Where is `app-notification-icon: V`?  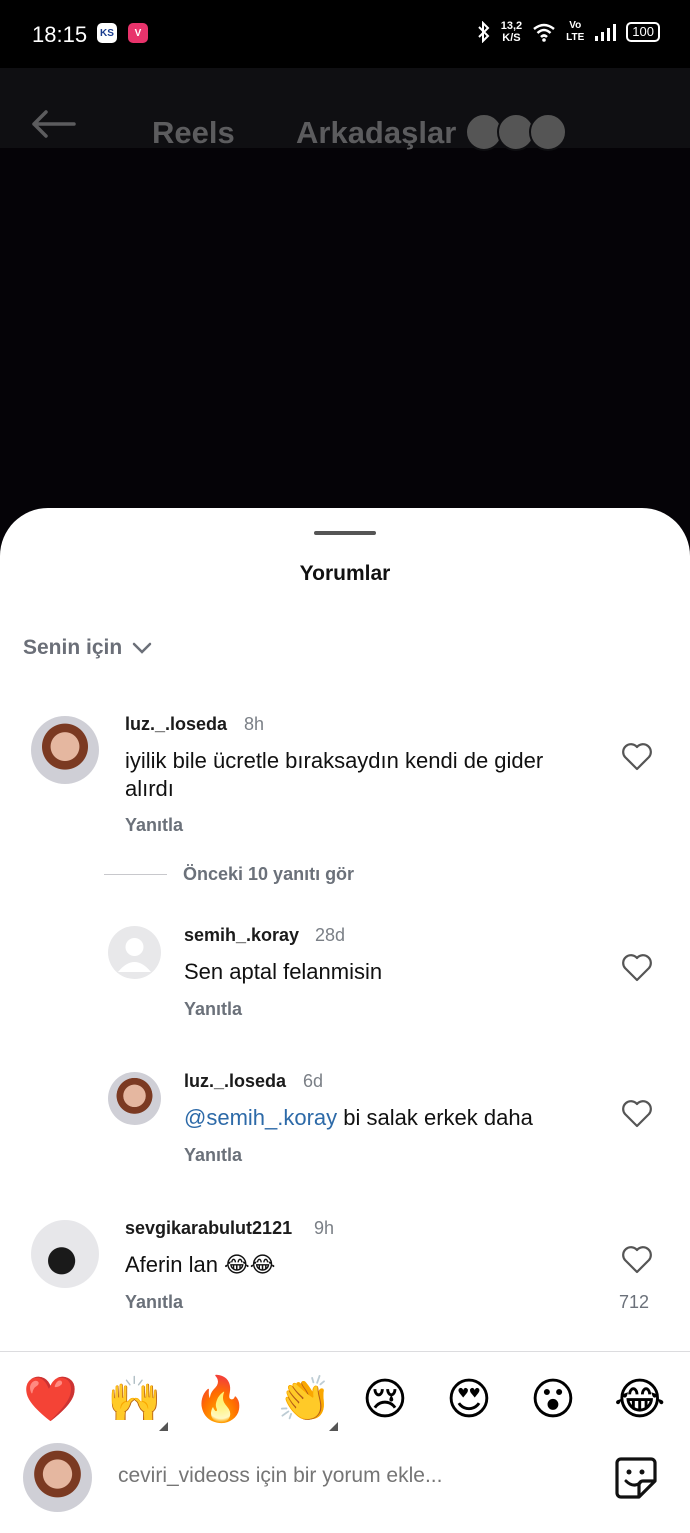
app-notification-icon: V is located at coordinates (138, 33).